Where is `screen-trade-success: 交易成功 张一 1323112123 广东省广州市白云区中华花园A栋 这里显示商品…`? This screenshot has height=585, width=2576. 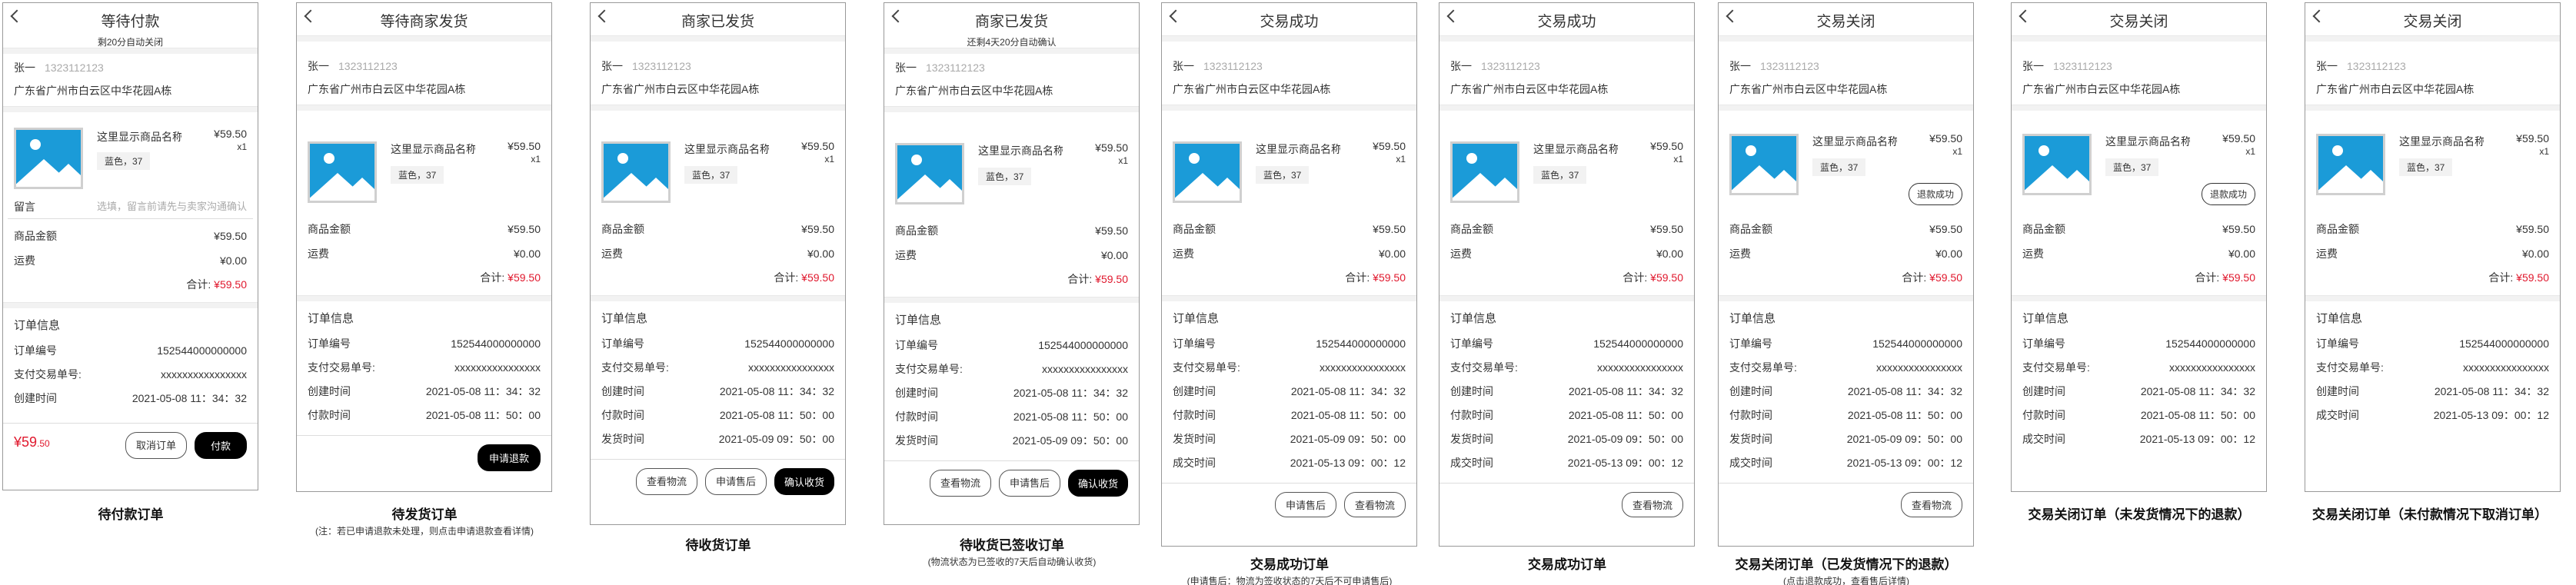 screen-trade-success: 交易成功 张一 1323112123 广东省广州市白云区中华花园A栋 这里显示商品… is located at coordinates (1567, 274).